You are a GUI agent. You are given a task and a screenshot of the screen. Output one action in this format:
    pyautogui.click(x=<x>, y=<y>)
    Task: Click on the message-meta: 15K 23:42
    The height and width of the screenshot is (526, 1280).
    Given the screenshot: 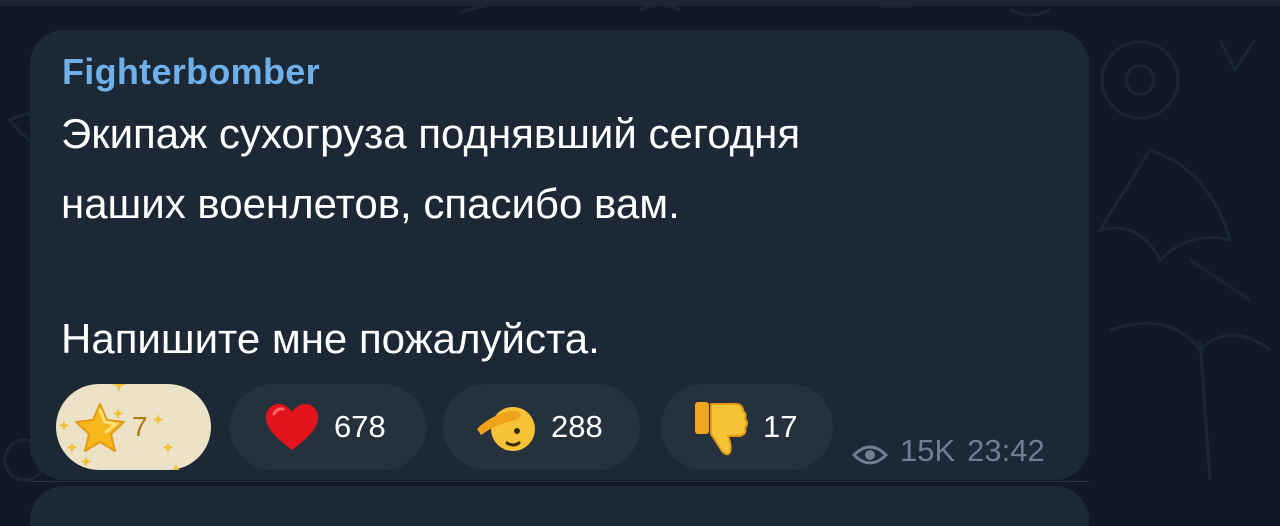 What is the action you would take?
    pyautogui.click(x=948, y=451)
    